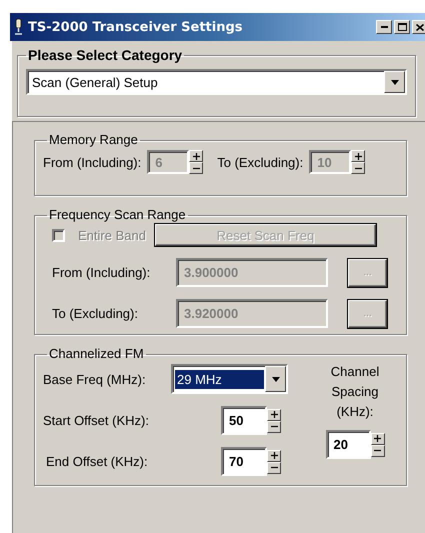 The height and width of the screenshot is (533, 425). I want to click on checkbox-label: Entire Band, so click(112, 235).